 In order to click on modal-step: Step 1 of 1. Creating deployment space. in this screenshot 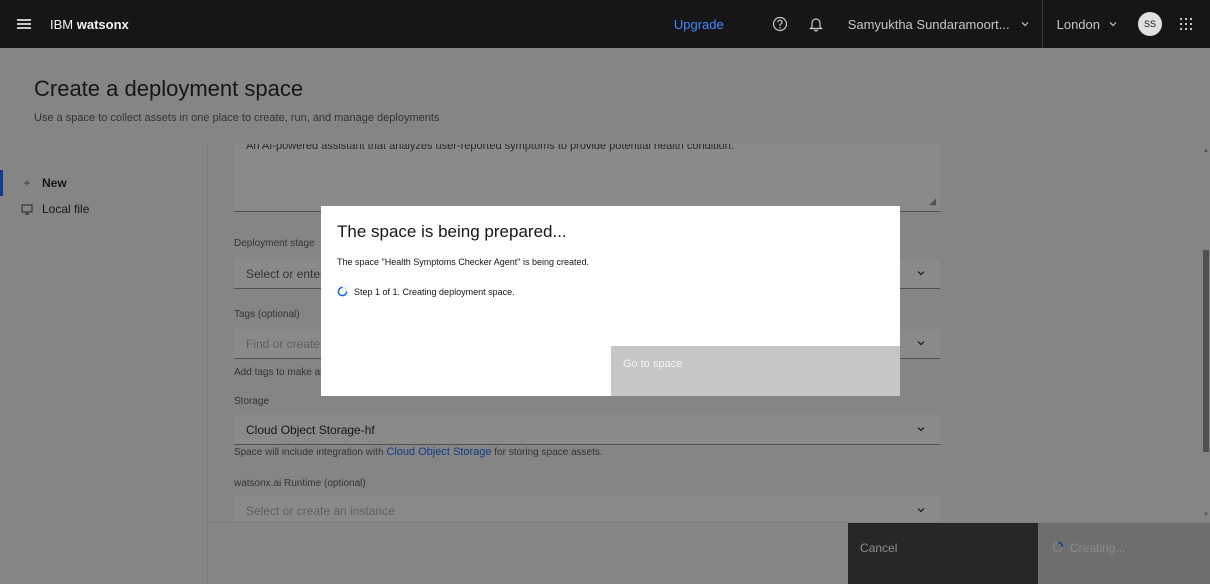, I will do `click(426, 291)`.